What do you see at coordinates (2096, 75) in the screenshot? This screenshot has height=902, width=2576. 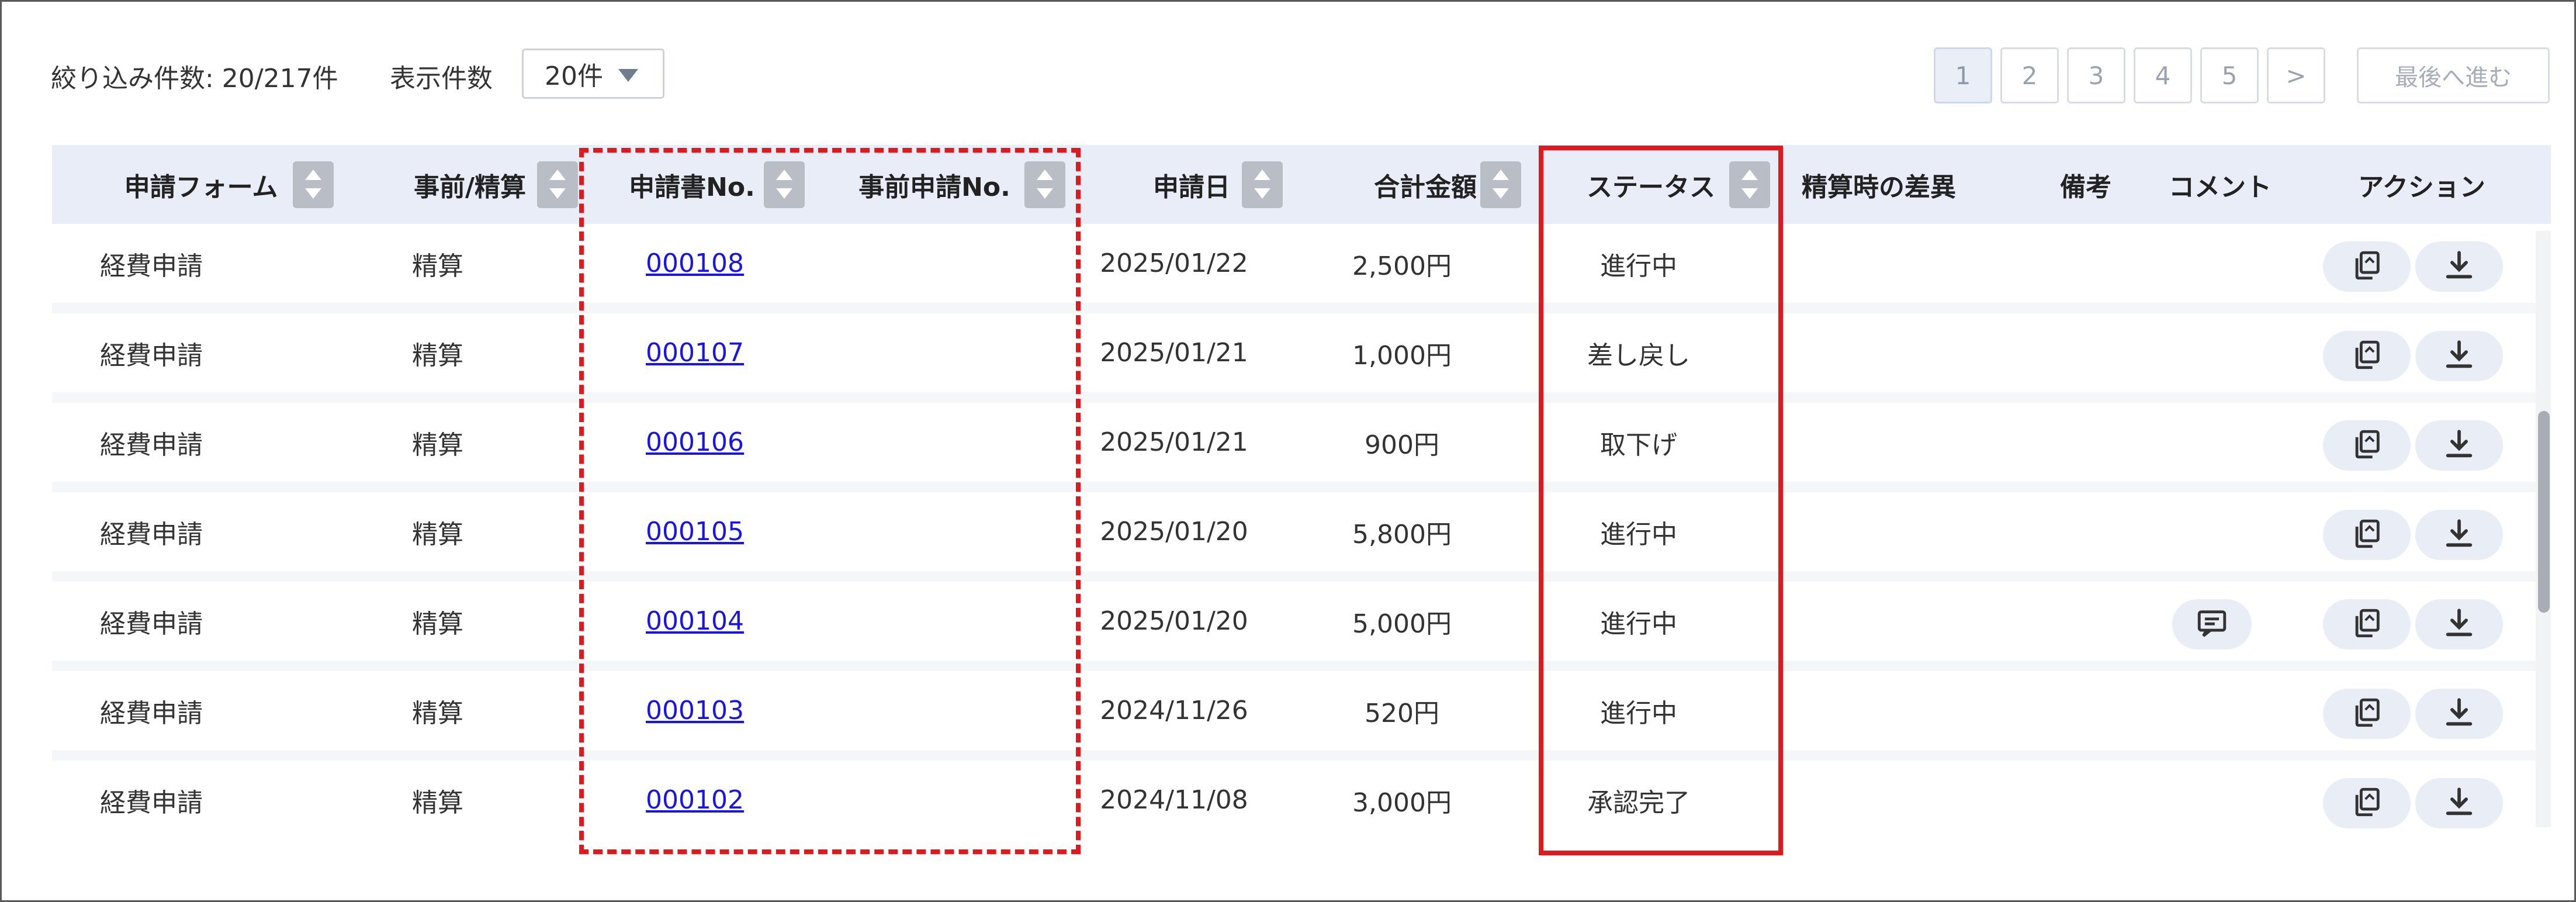 I see `page-button-3: 3` at bounding box center [2096, 75].